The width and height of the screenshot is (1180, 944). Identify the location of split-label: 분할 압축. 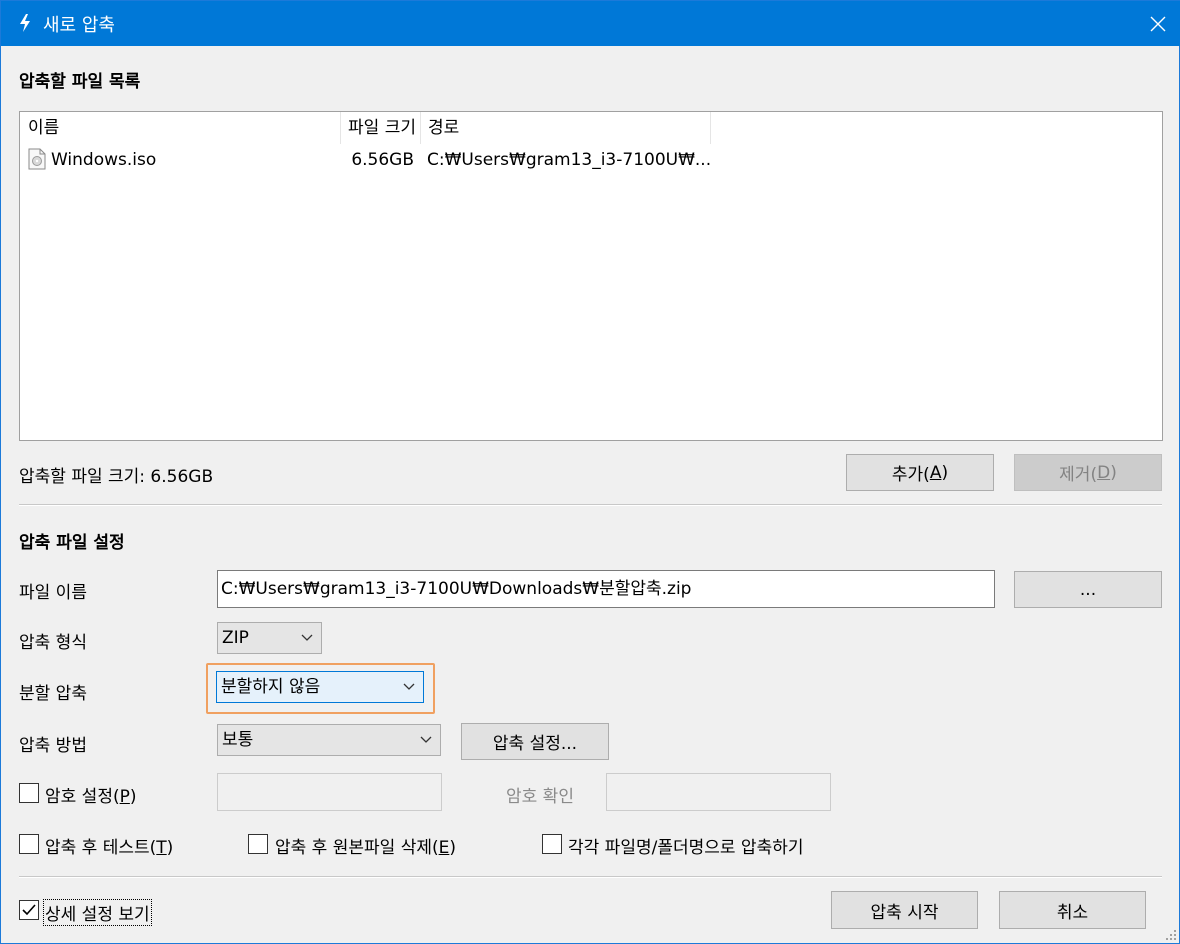
(53, 694).